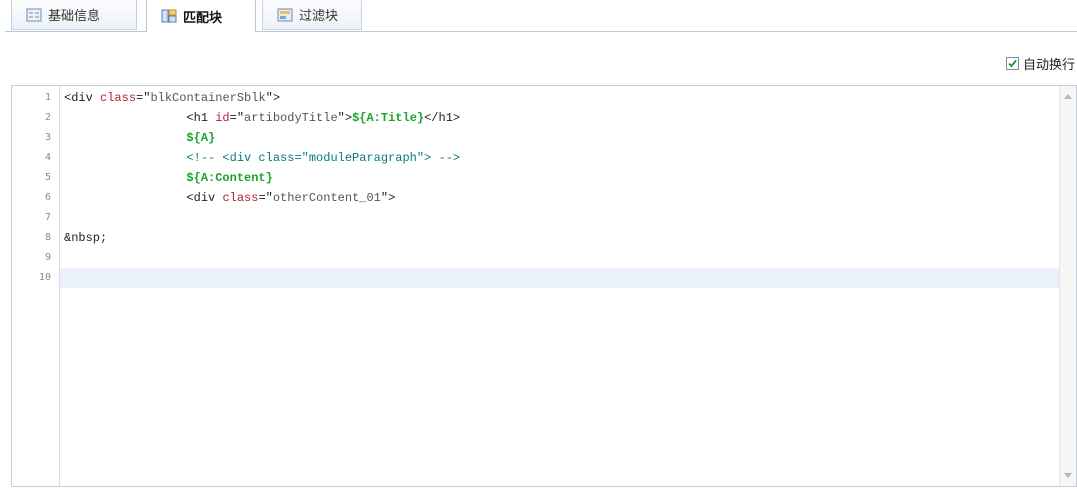 The height and width of the screenshot is (489, 1077). Describe the element at coordinates (47, 257) in the screenshot. I see `line-number: 9` at that location.